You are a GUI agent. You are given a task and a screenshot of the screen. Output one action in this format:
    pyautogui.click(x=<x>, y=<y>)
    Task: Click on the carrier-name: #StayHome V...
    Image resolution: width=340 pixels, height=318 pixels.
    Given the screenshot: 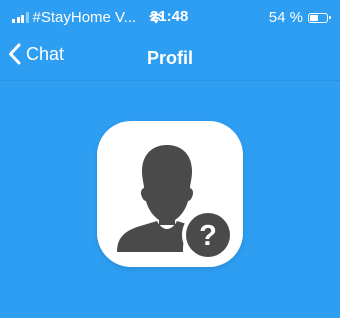 What is the action you would take?
    pyautogui.click(x=84, y=17)
    